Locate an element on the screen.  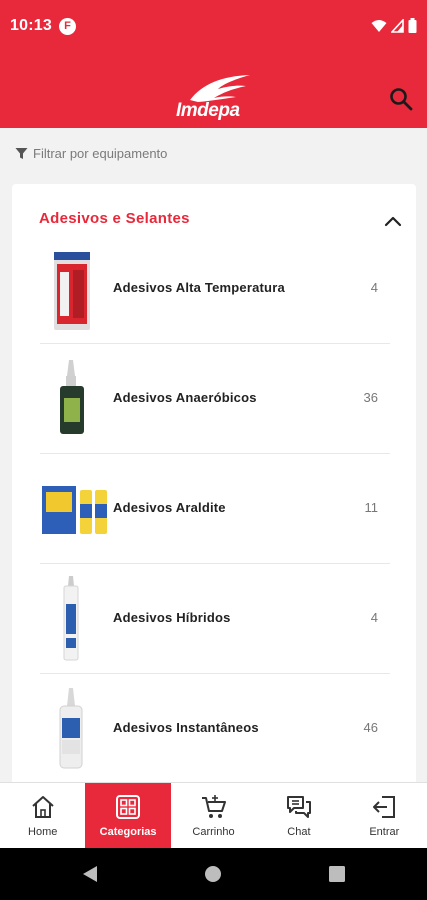
filter-label: Filtrar por equipamento is located at coordinates (100, 153).